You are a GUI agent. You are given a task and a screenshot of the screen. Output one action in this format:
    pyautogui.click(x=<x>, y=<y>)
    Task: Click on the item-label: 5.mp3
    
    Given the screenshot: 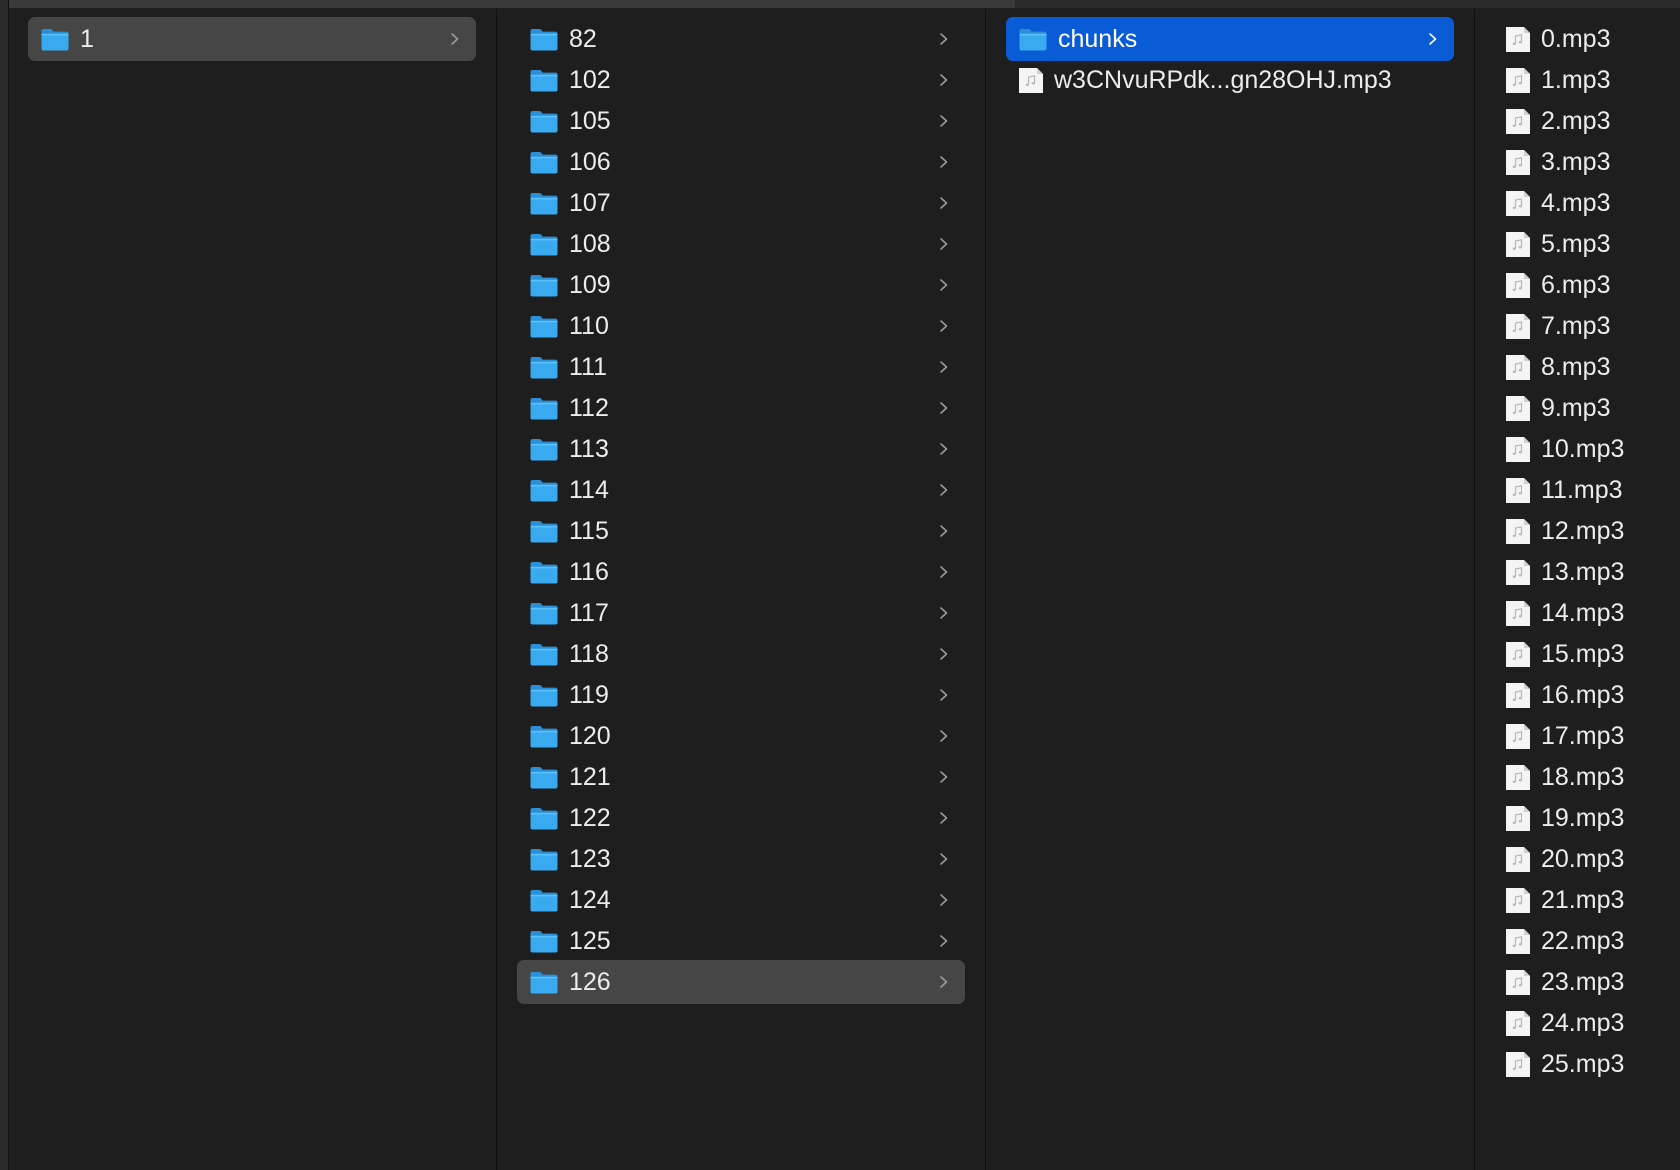 What is the action you would take?
    pyautogui.click(x=1576, y=243)
    